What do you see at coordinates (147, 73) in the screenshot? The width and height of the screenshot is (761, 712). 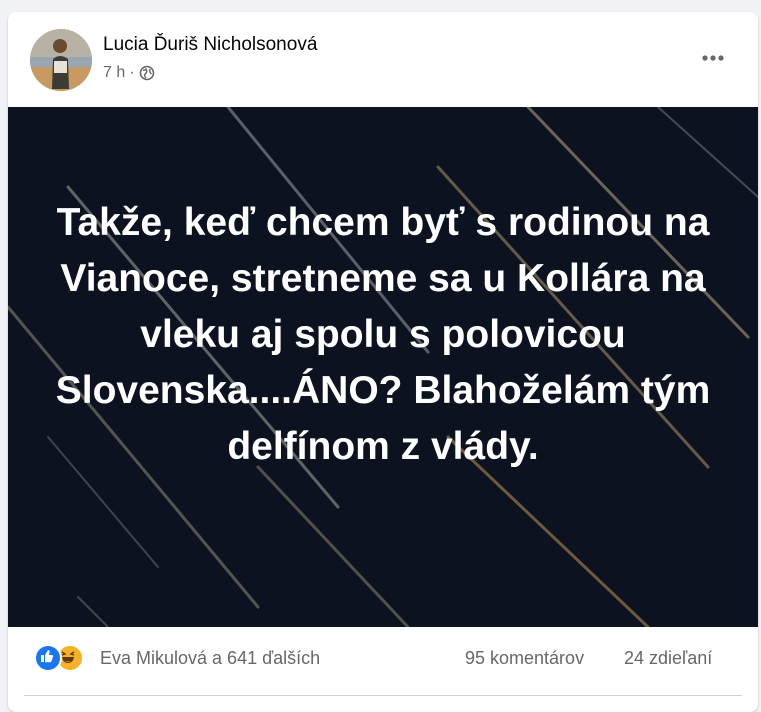 I see `globe-icon` at bounding box center [147, 73].